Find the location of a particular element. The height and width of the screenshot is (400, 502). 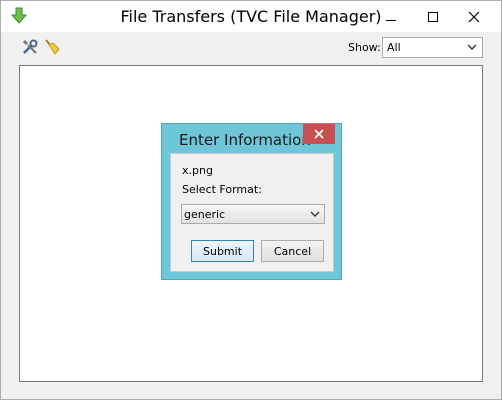

maximize-icon is located at coordinates (433, 16).